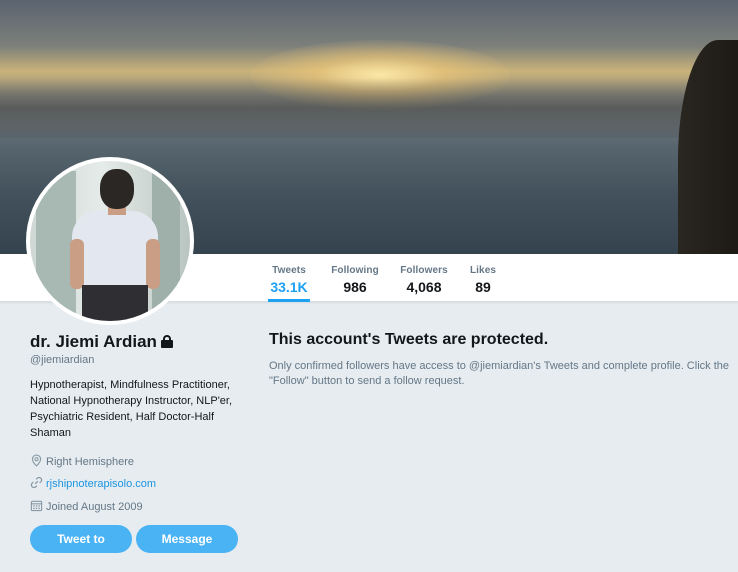  I want to click on lock-icon, so click(166, 341).